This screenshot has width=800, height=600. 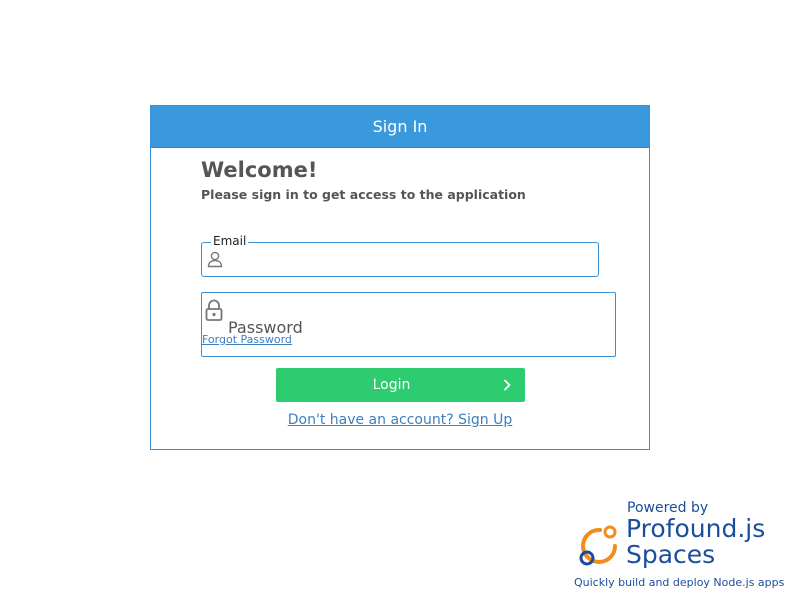 I want to click on profound-logo-icon, so click(x=598, y=545).